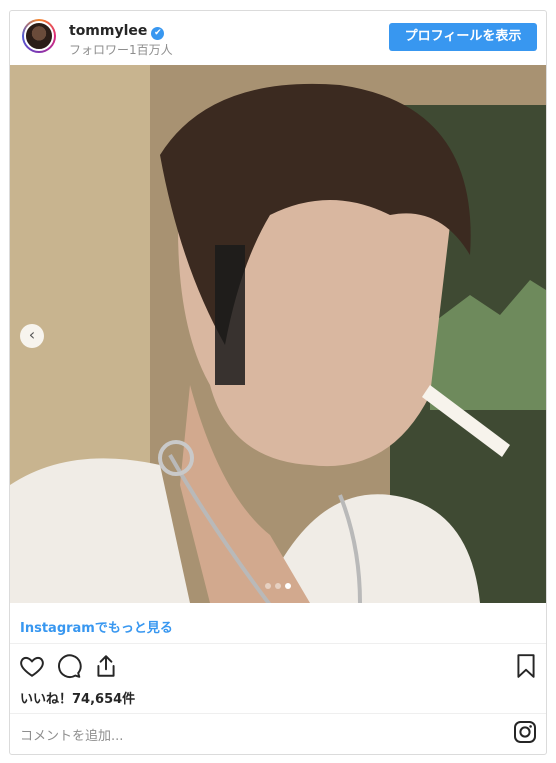 The height and width of the screenshot is (763, 556). I want to click on avatar-image, so click(39, 36).